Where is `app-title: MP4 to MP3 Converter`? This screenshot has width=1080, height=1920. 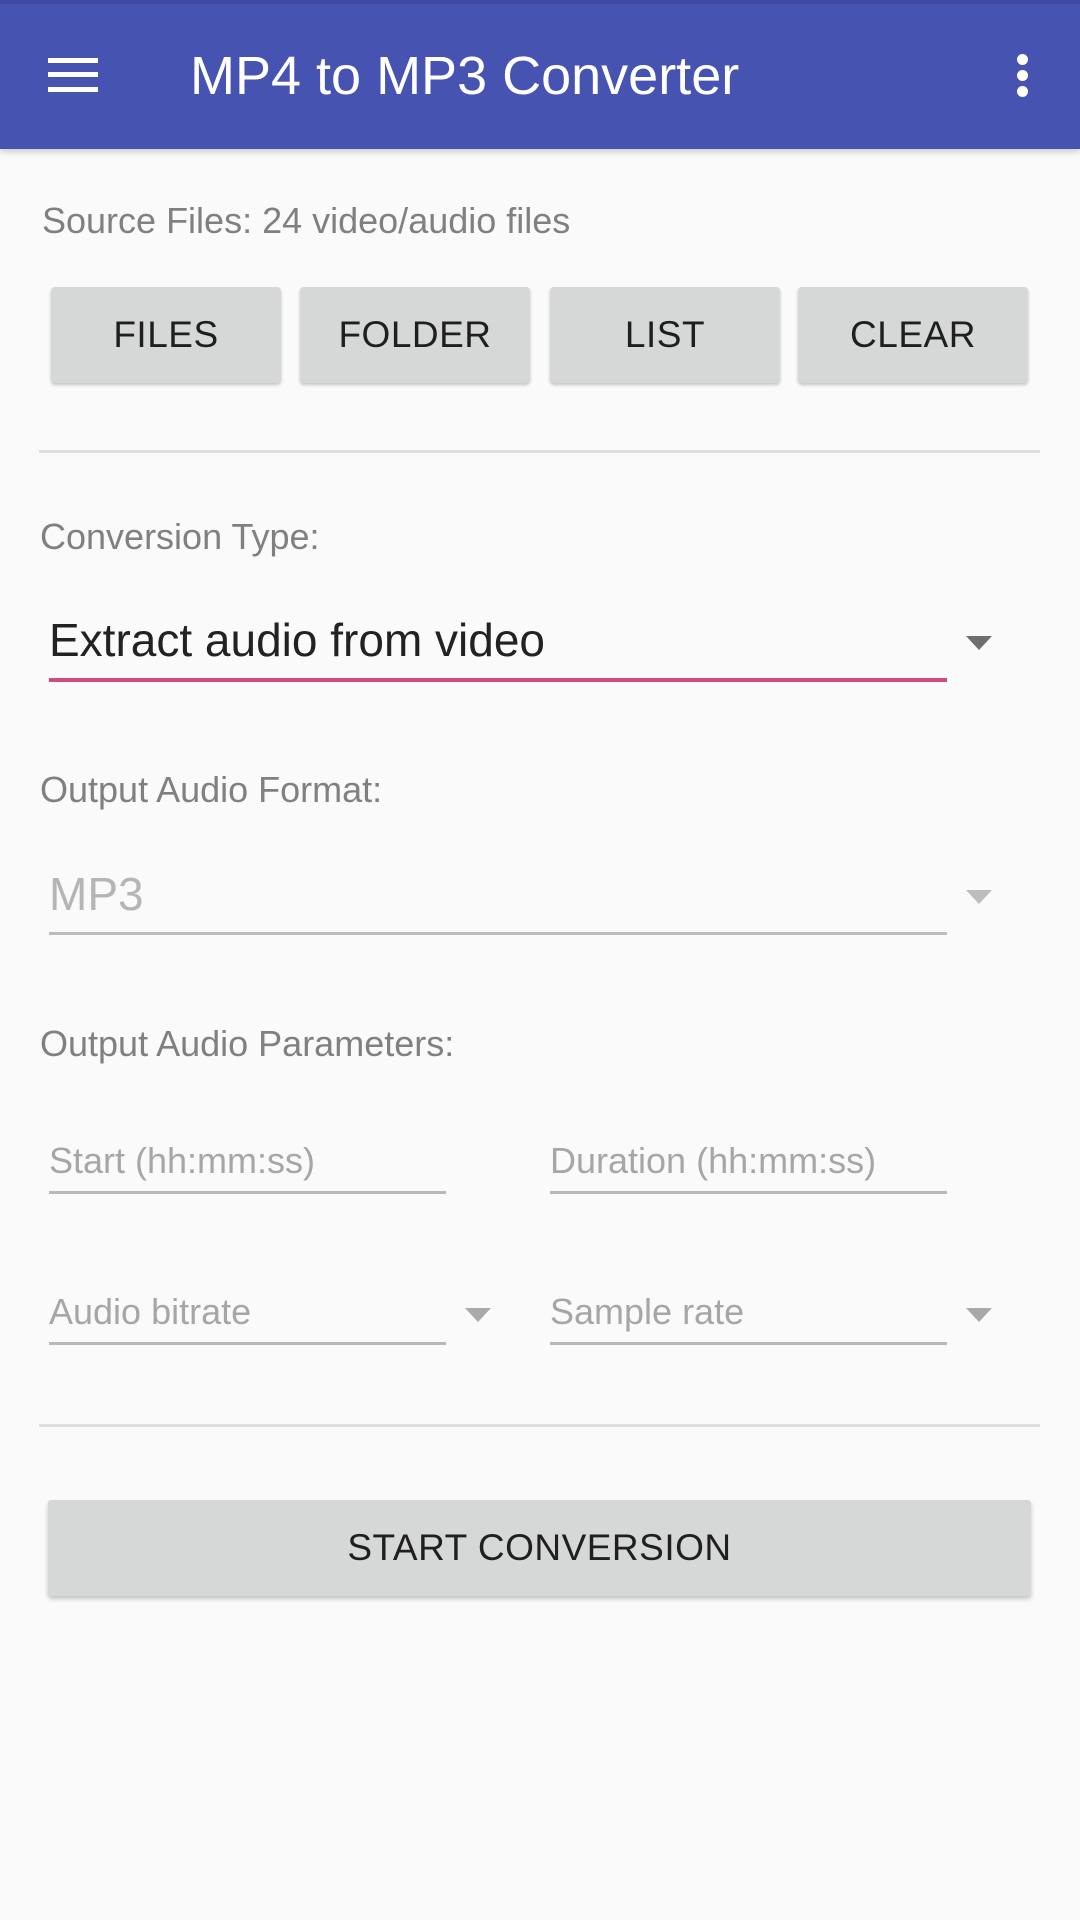
app-title: MP4 to MP3 Converter is located at coordinates (465, 76).